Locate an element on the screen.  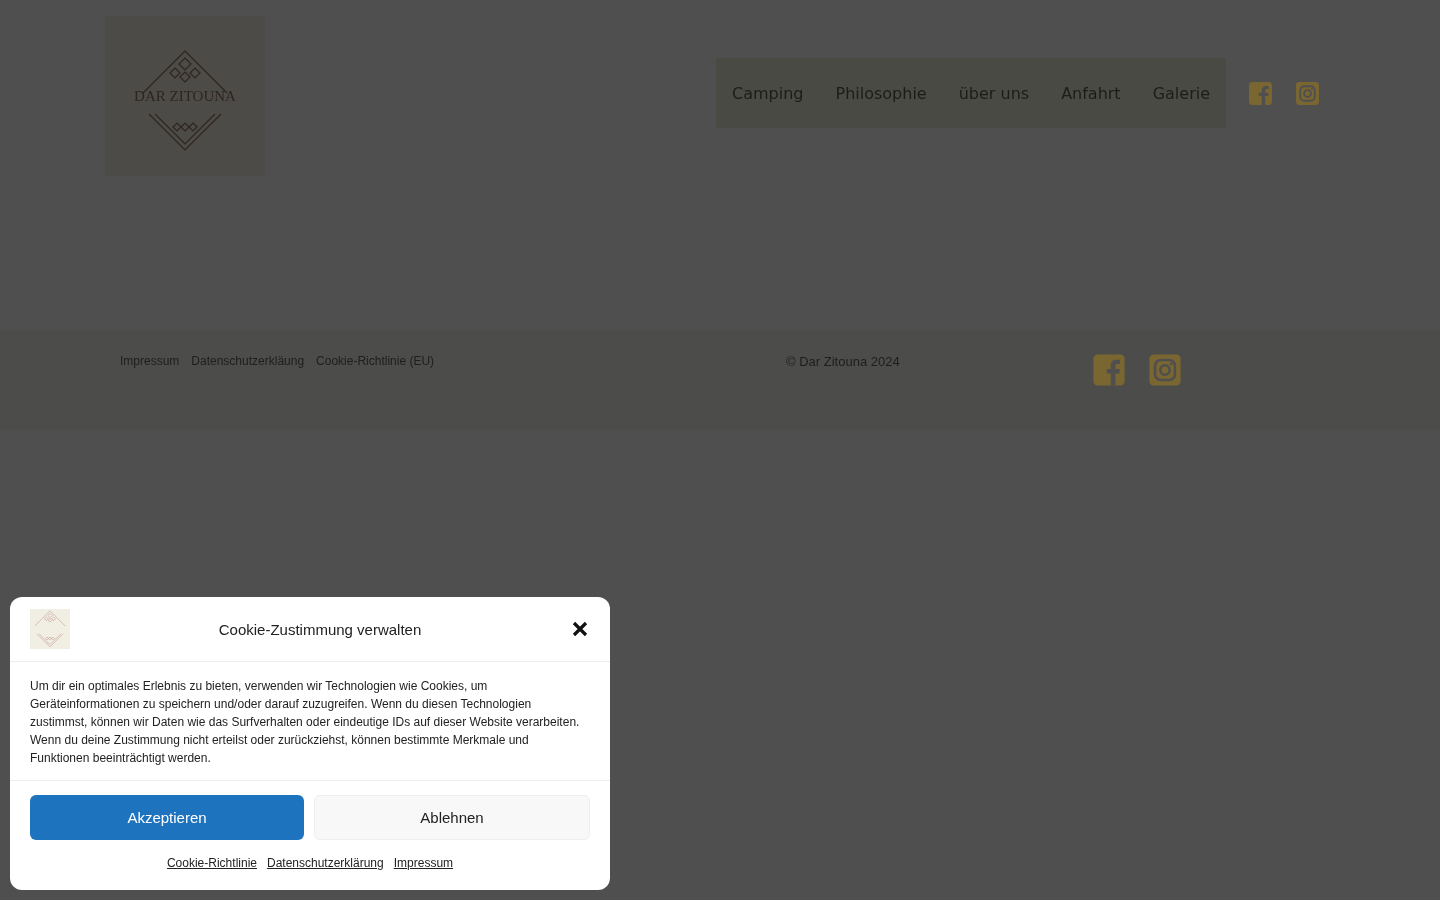
policy-link: Impressum is located at coordinates (423, 863).